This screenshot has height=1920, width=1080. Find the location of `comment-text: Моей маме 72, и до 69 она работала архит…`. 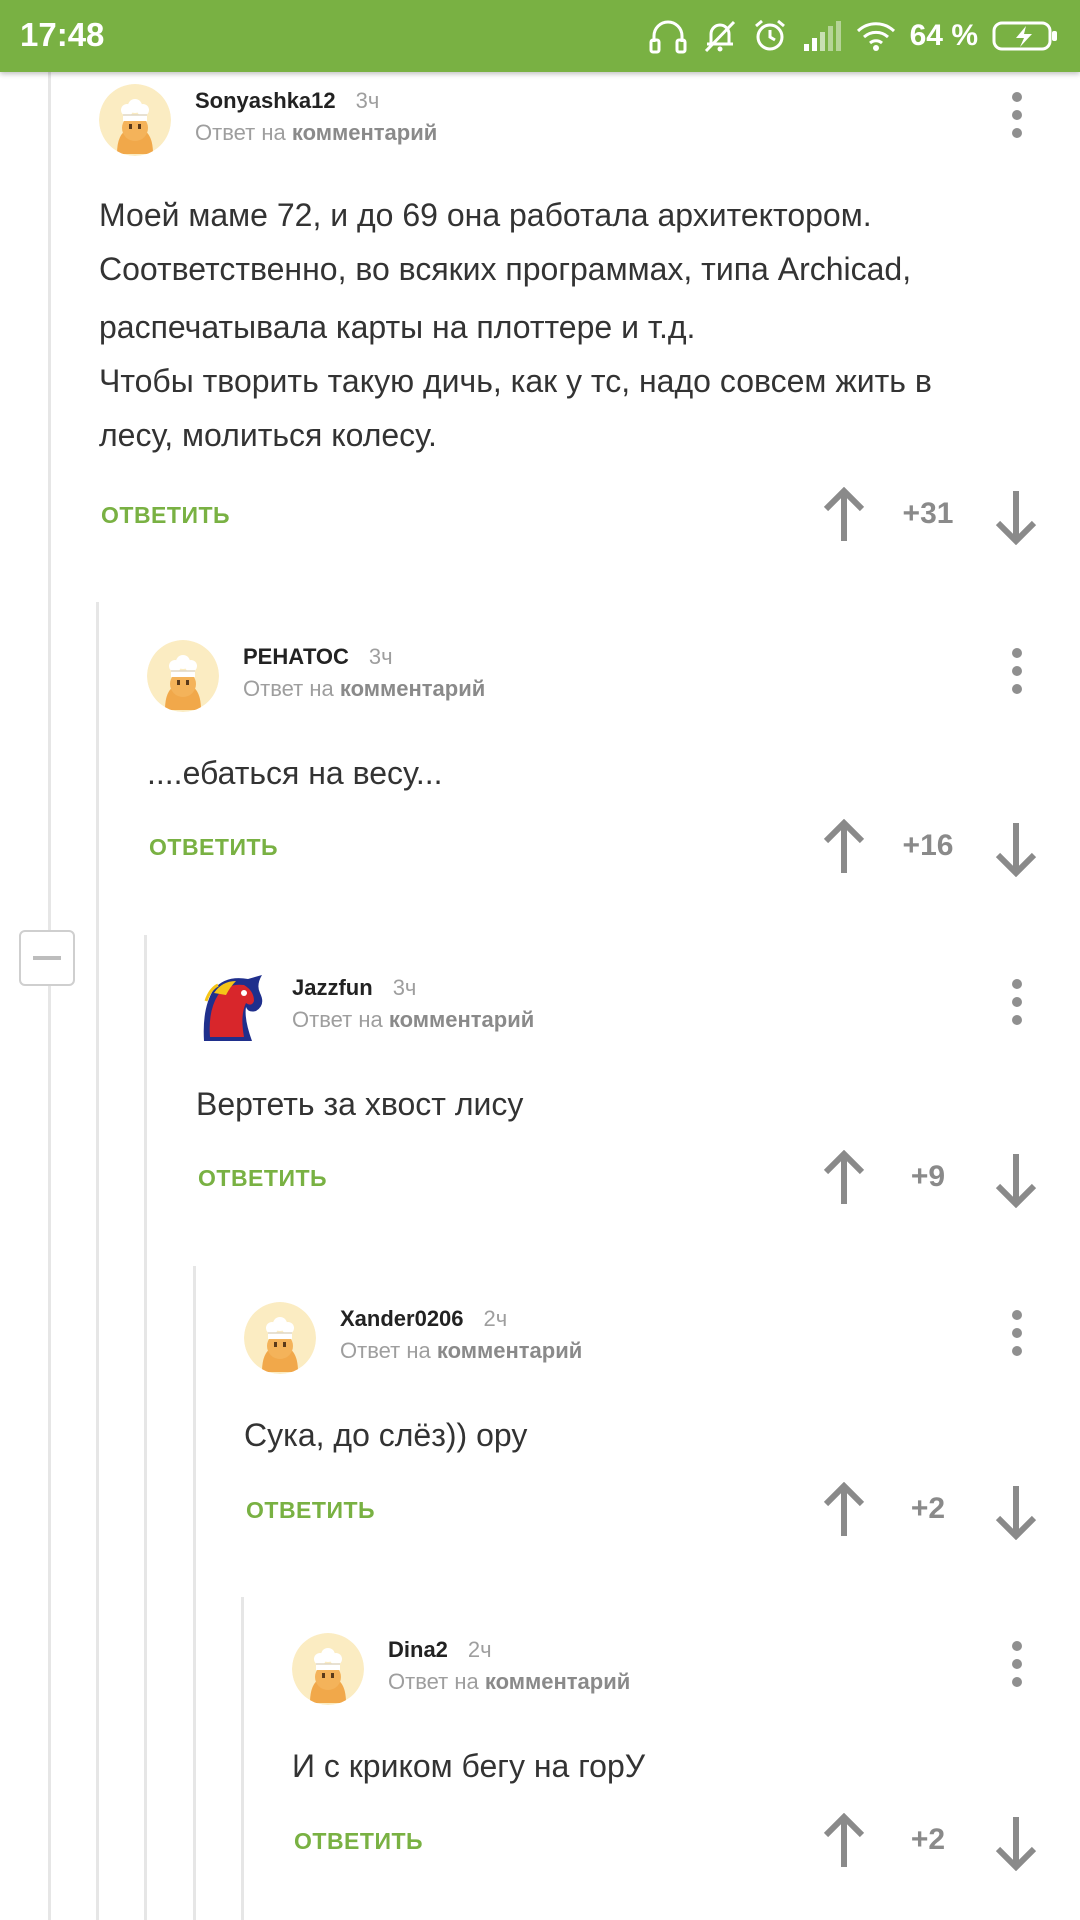

comment-text: Моей маме 72, и до 69 она работала архит… is located at coordinates (515, 325).